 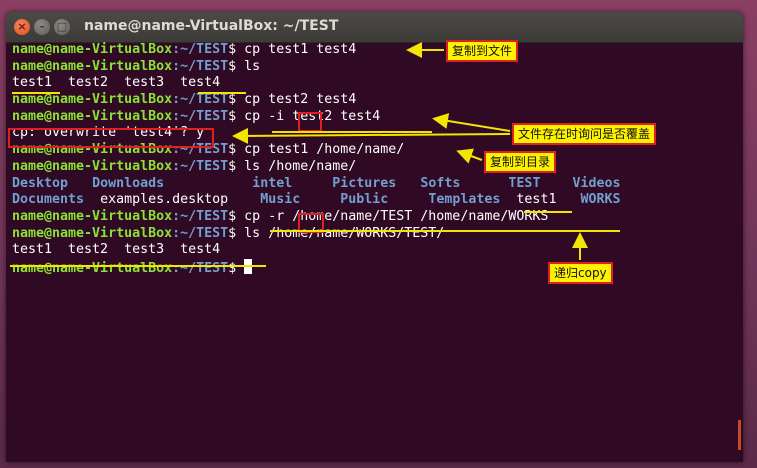 I want to click on underline-home-test1, so click(x=548, y=212).